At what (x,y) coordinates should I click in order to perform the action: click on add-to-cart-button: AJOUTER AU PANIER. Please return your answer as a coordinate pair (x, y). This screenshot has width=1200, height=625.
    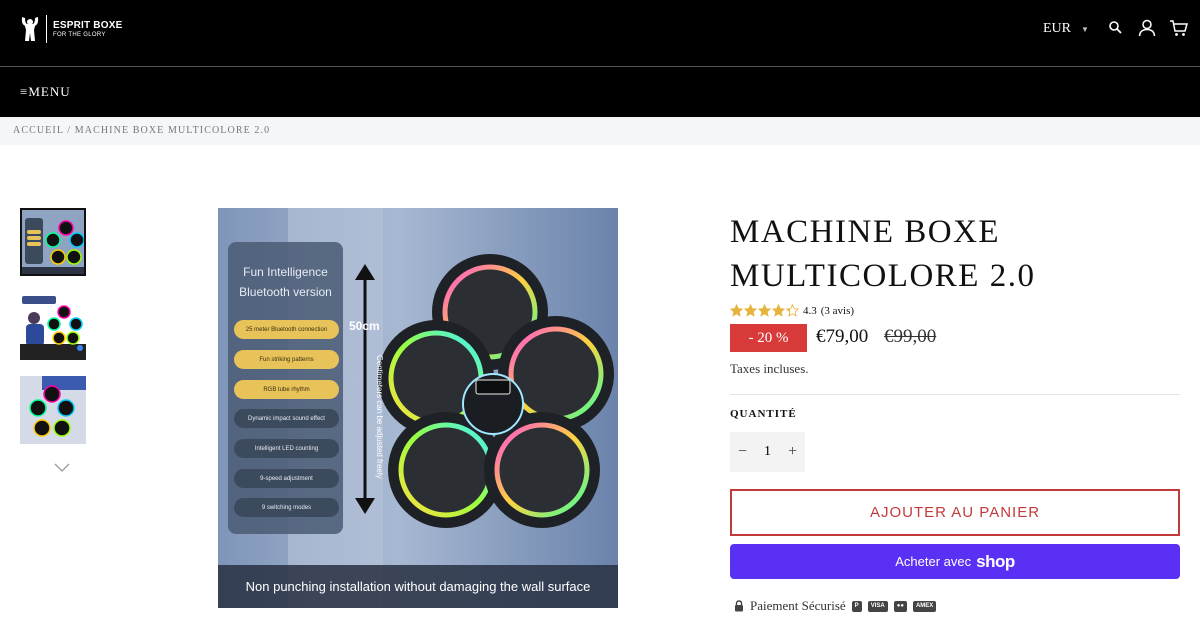
    Looking at the image, I should click on (955, 512).